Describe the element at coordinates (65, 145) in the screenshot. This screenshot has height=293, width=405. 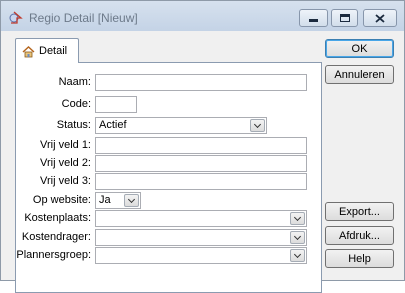
I see `vrij-veld-1-label: Vrij veld 1:` at that location.